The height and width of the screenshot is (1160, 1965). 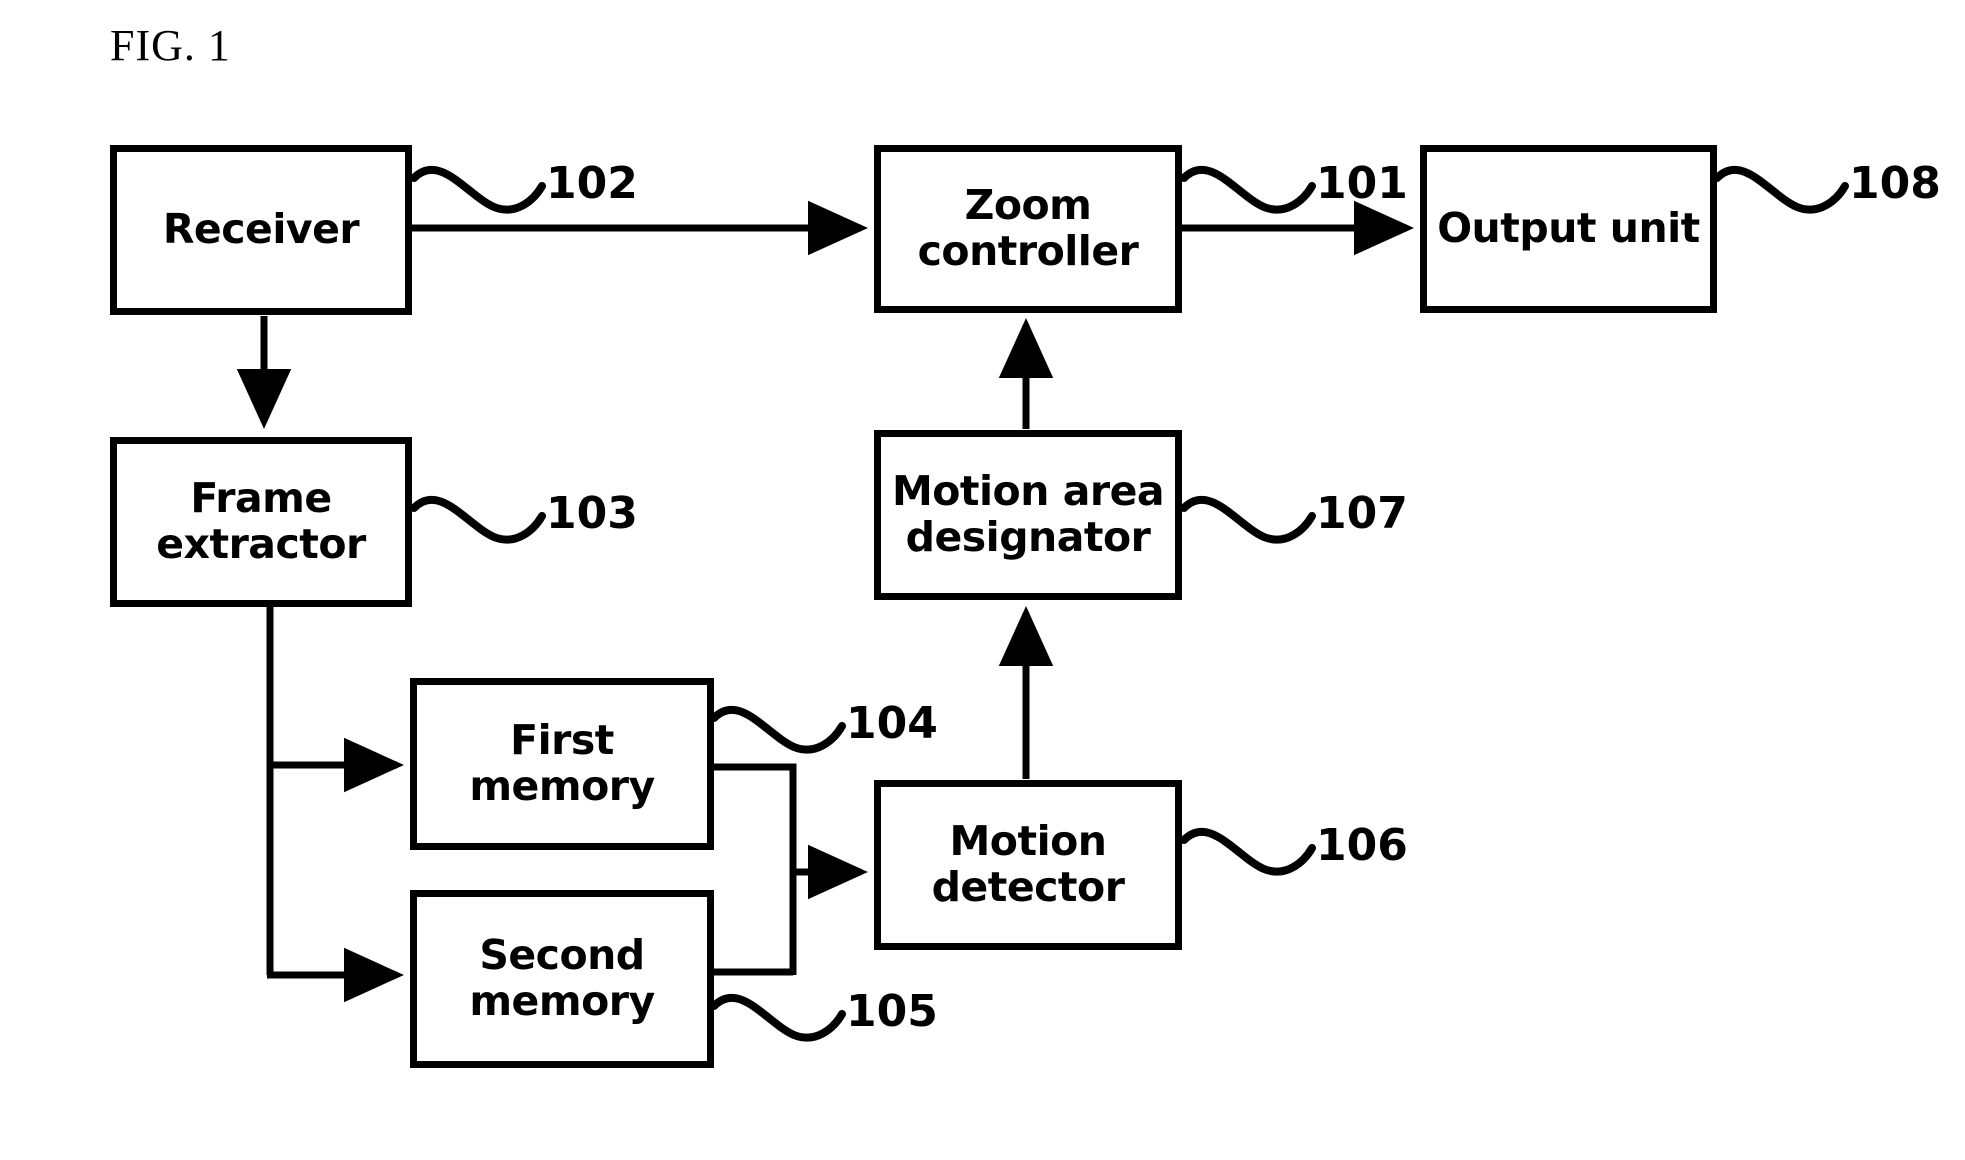 What do you see at coordinates (592, 183) in the screenshot?
I see `ref-number-102: 102` at bounding box center [592, 183].